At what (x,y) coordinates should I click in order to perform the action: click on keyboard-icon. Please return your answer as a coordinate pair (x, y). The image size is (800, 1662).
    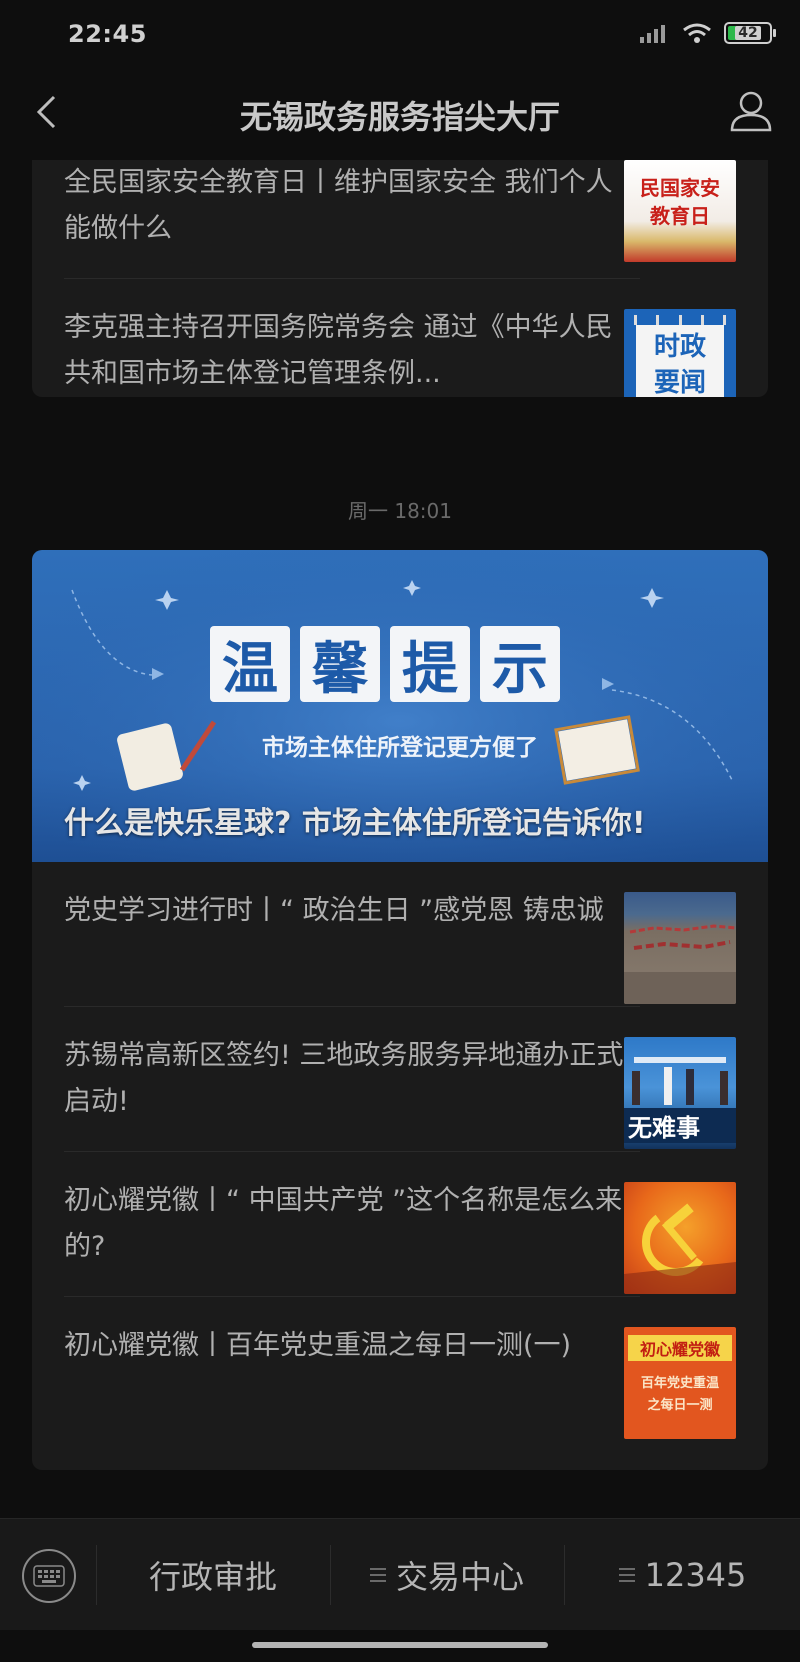
    Looking at the image, I should click on (49, 1576).